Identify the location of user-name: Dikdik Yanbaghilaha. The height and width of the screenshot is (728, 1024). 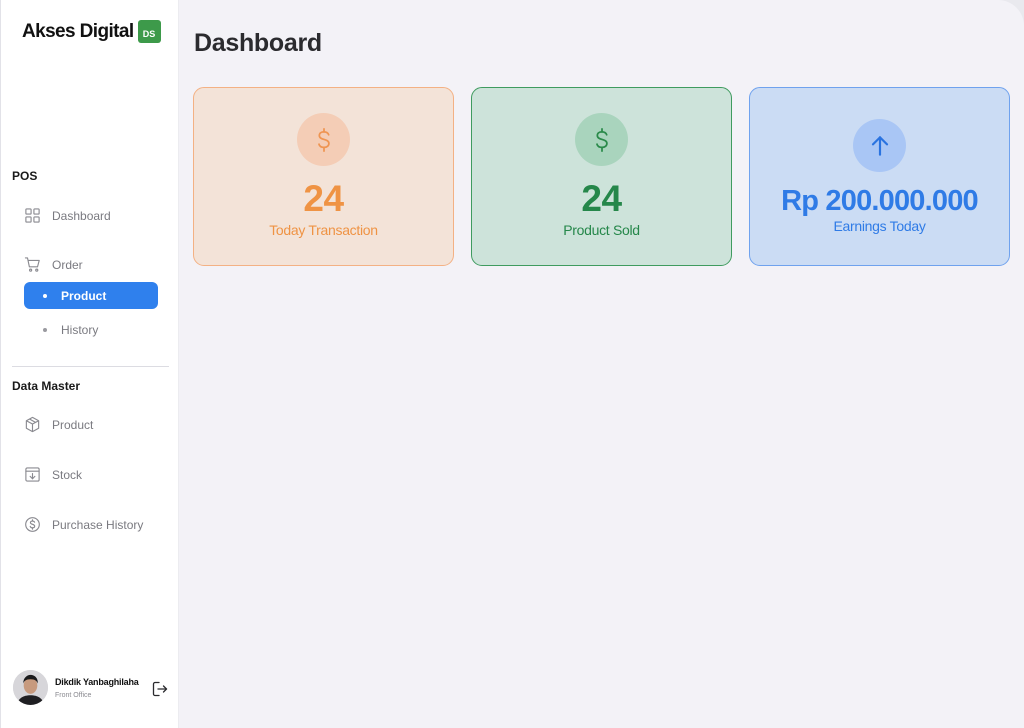
(97, 681).